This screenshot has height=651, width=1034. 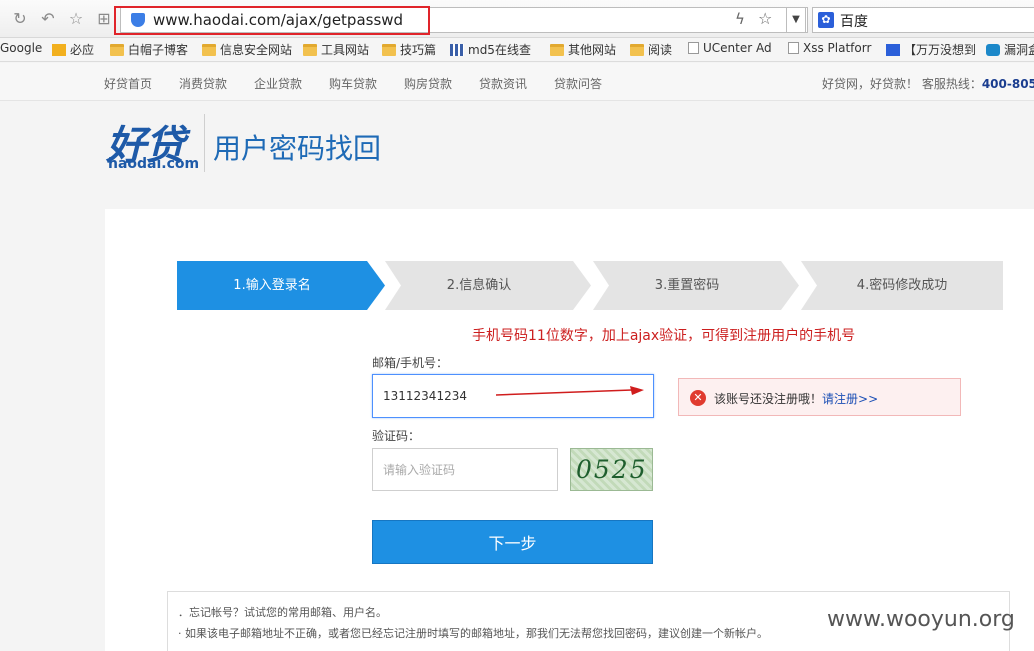 I want to click on step-label: 1.输入登录名, so click(x=272, y=285).